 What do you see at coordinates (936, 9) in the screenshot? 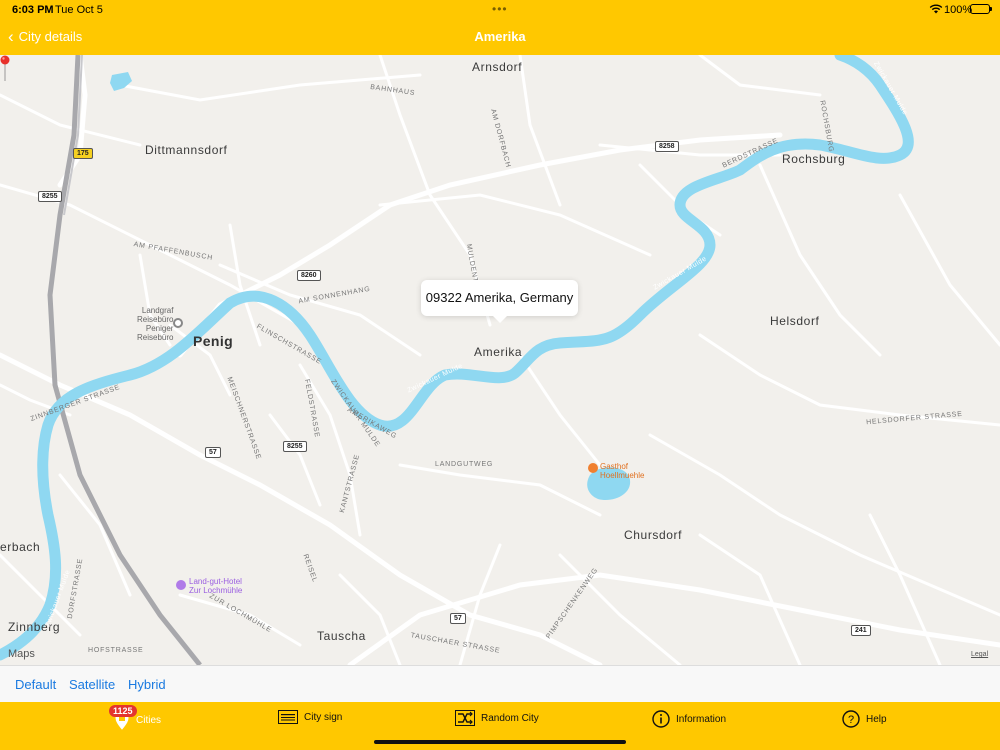
I see `wifi-icon` at bounding box center [936, 9].